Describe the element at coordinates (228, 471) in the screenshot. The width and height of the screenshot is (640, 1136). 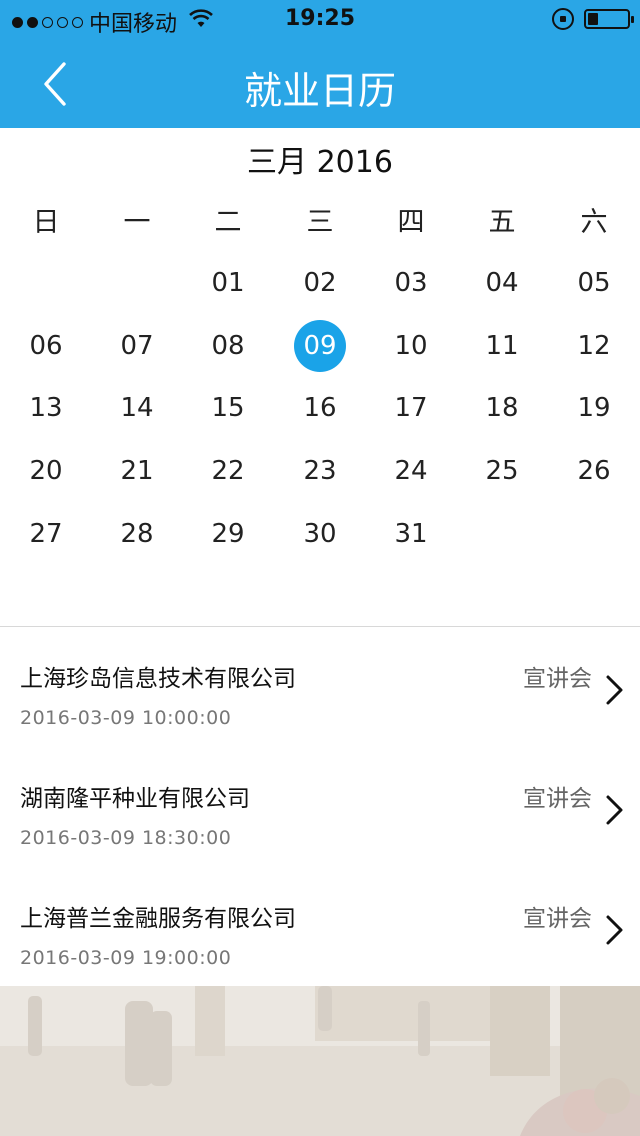
I see `calendar-day: 22` at that location.